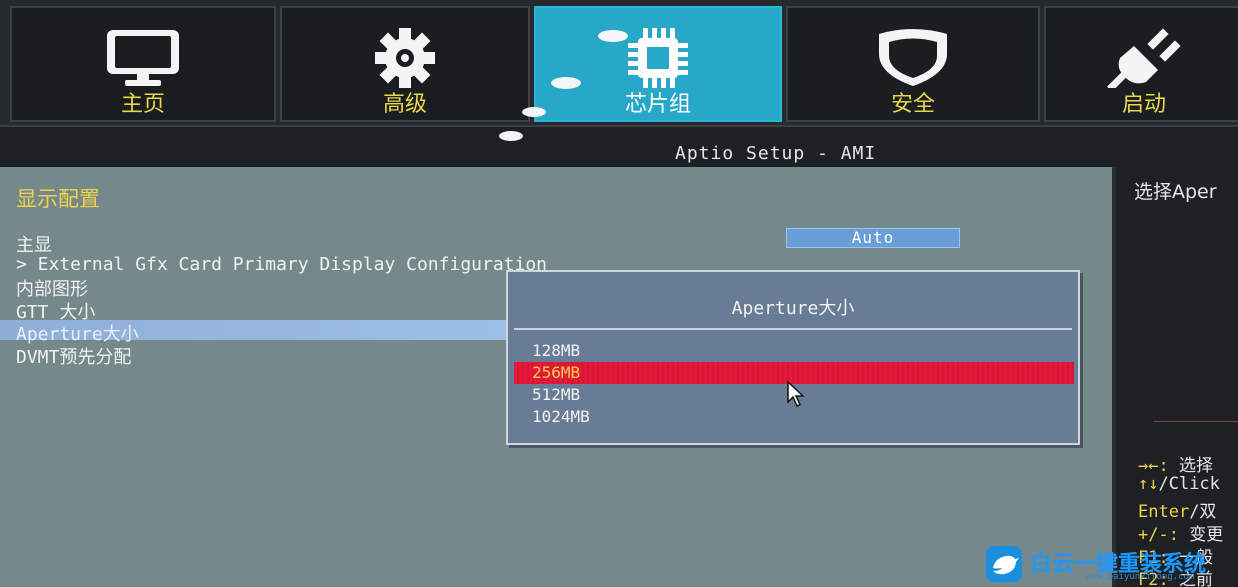 The image size is (1238, 587). I want to click on aperture-size-dialog: Aperture大小 128MB 256MB 512MB 1024MB, so click(793, 357).